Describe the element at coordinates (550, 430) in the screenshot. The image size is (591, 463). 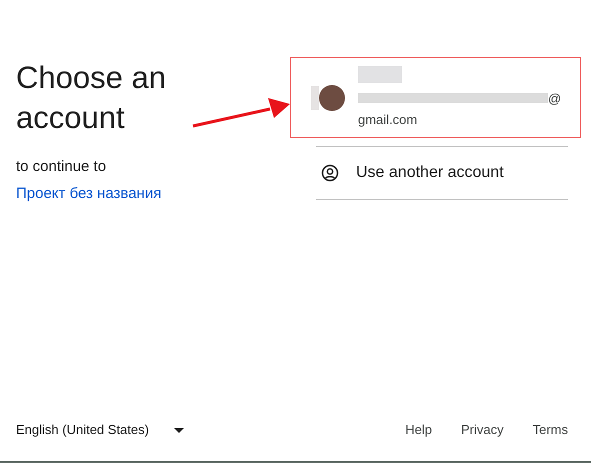
I see `footer-link: Terms` at that location.